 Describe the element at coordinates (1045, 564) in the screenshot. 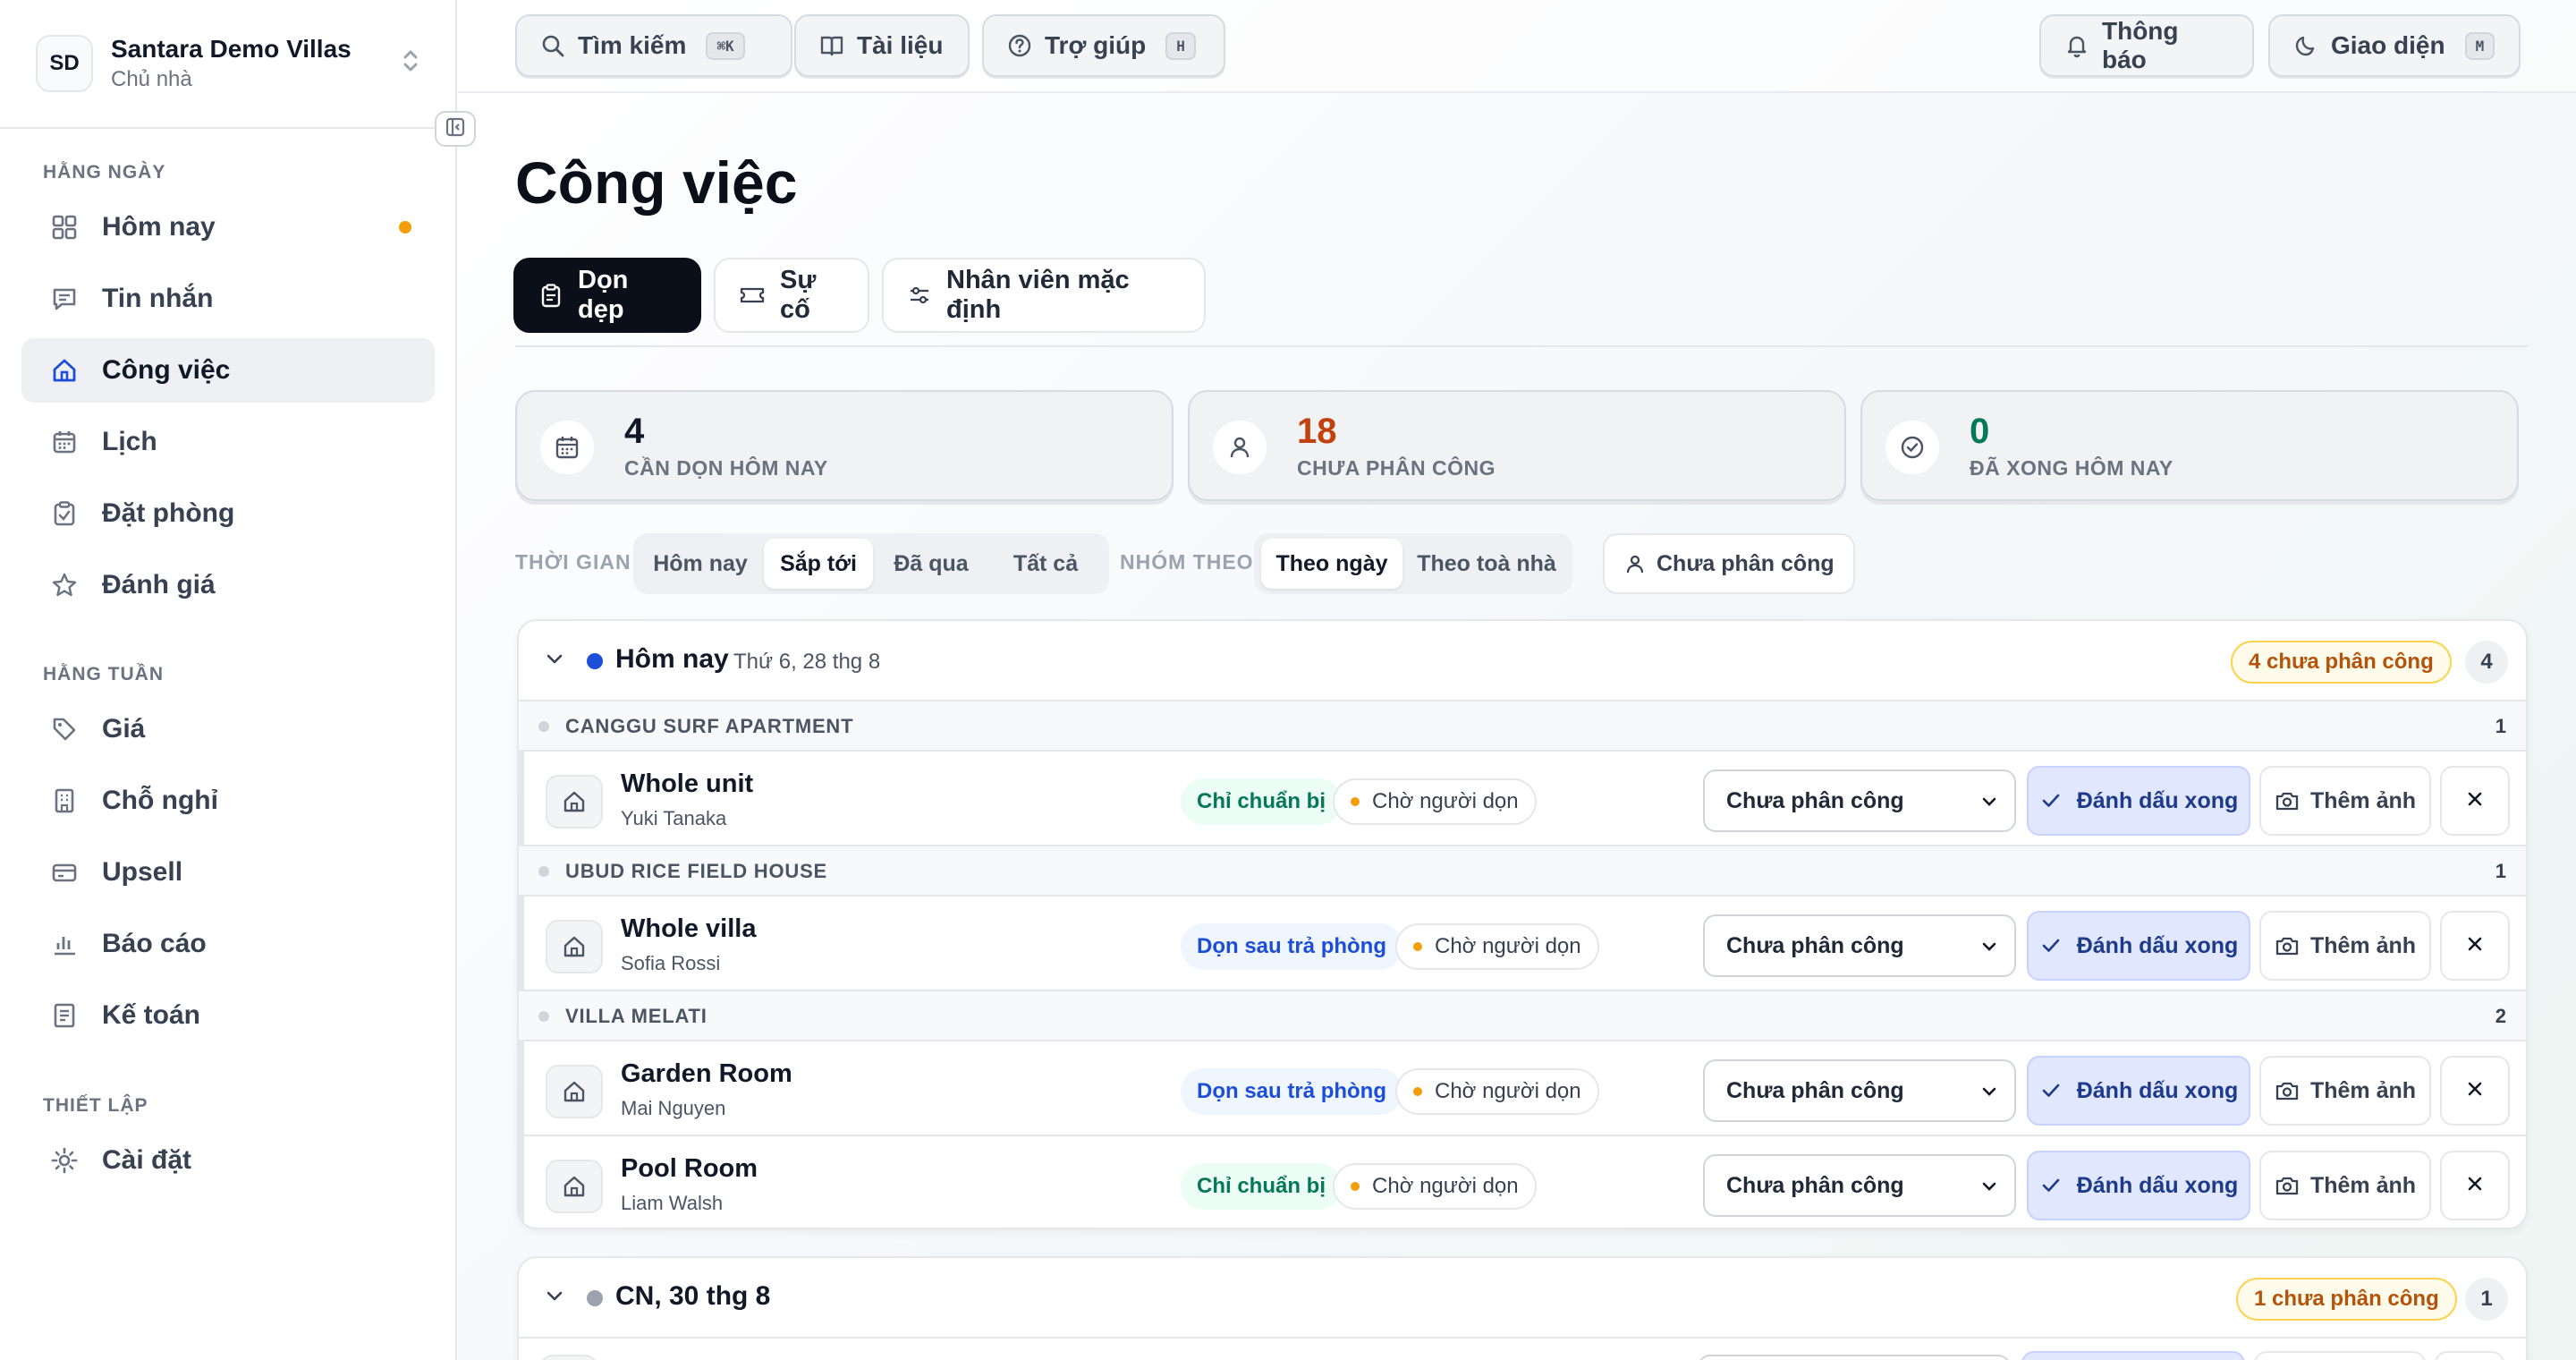

I see `time-option-all: Tất cả` at that location.